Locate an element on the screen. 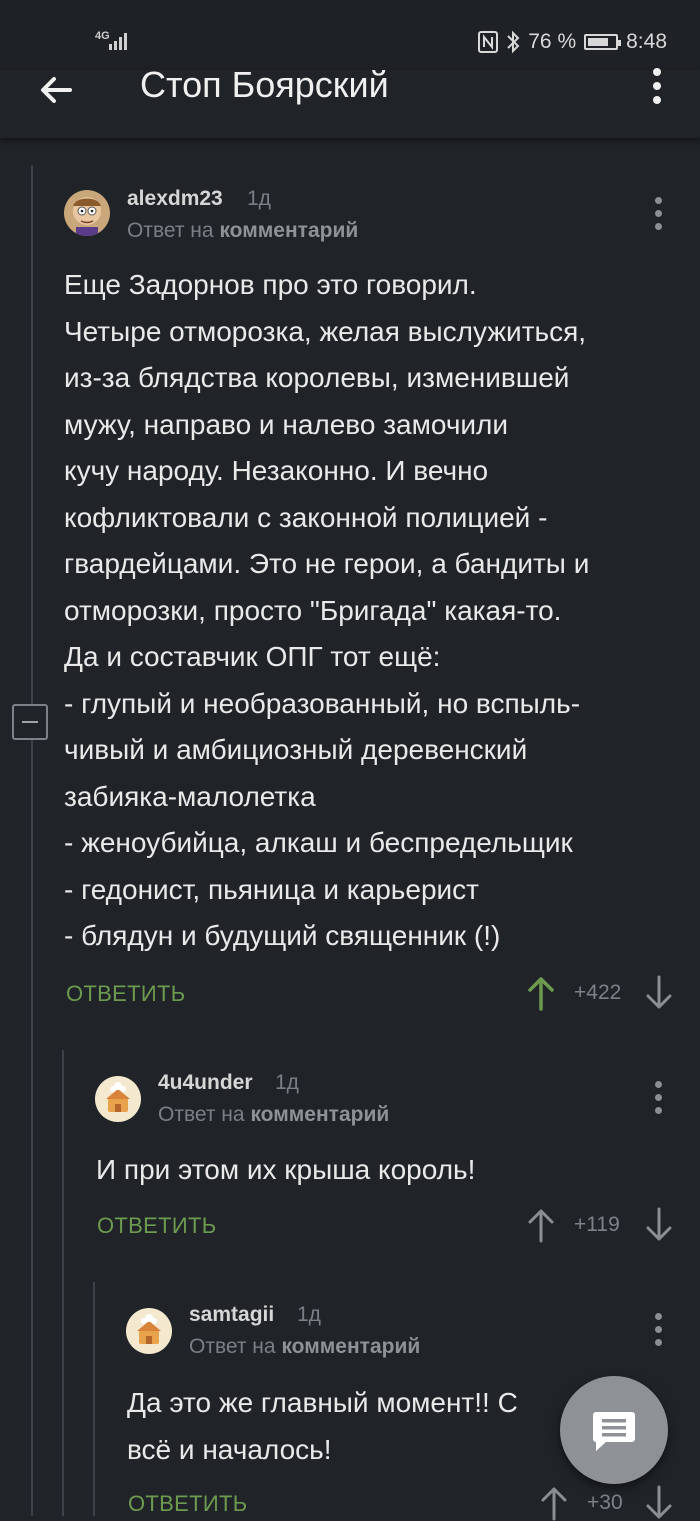 Image resolution: width=700 pixels, height=1521 pixels. comment-score: +30 is located at coordinates (605, 1502).